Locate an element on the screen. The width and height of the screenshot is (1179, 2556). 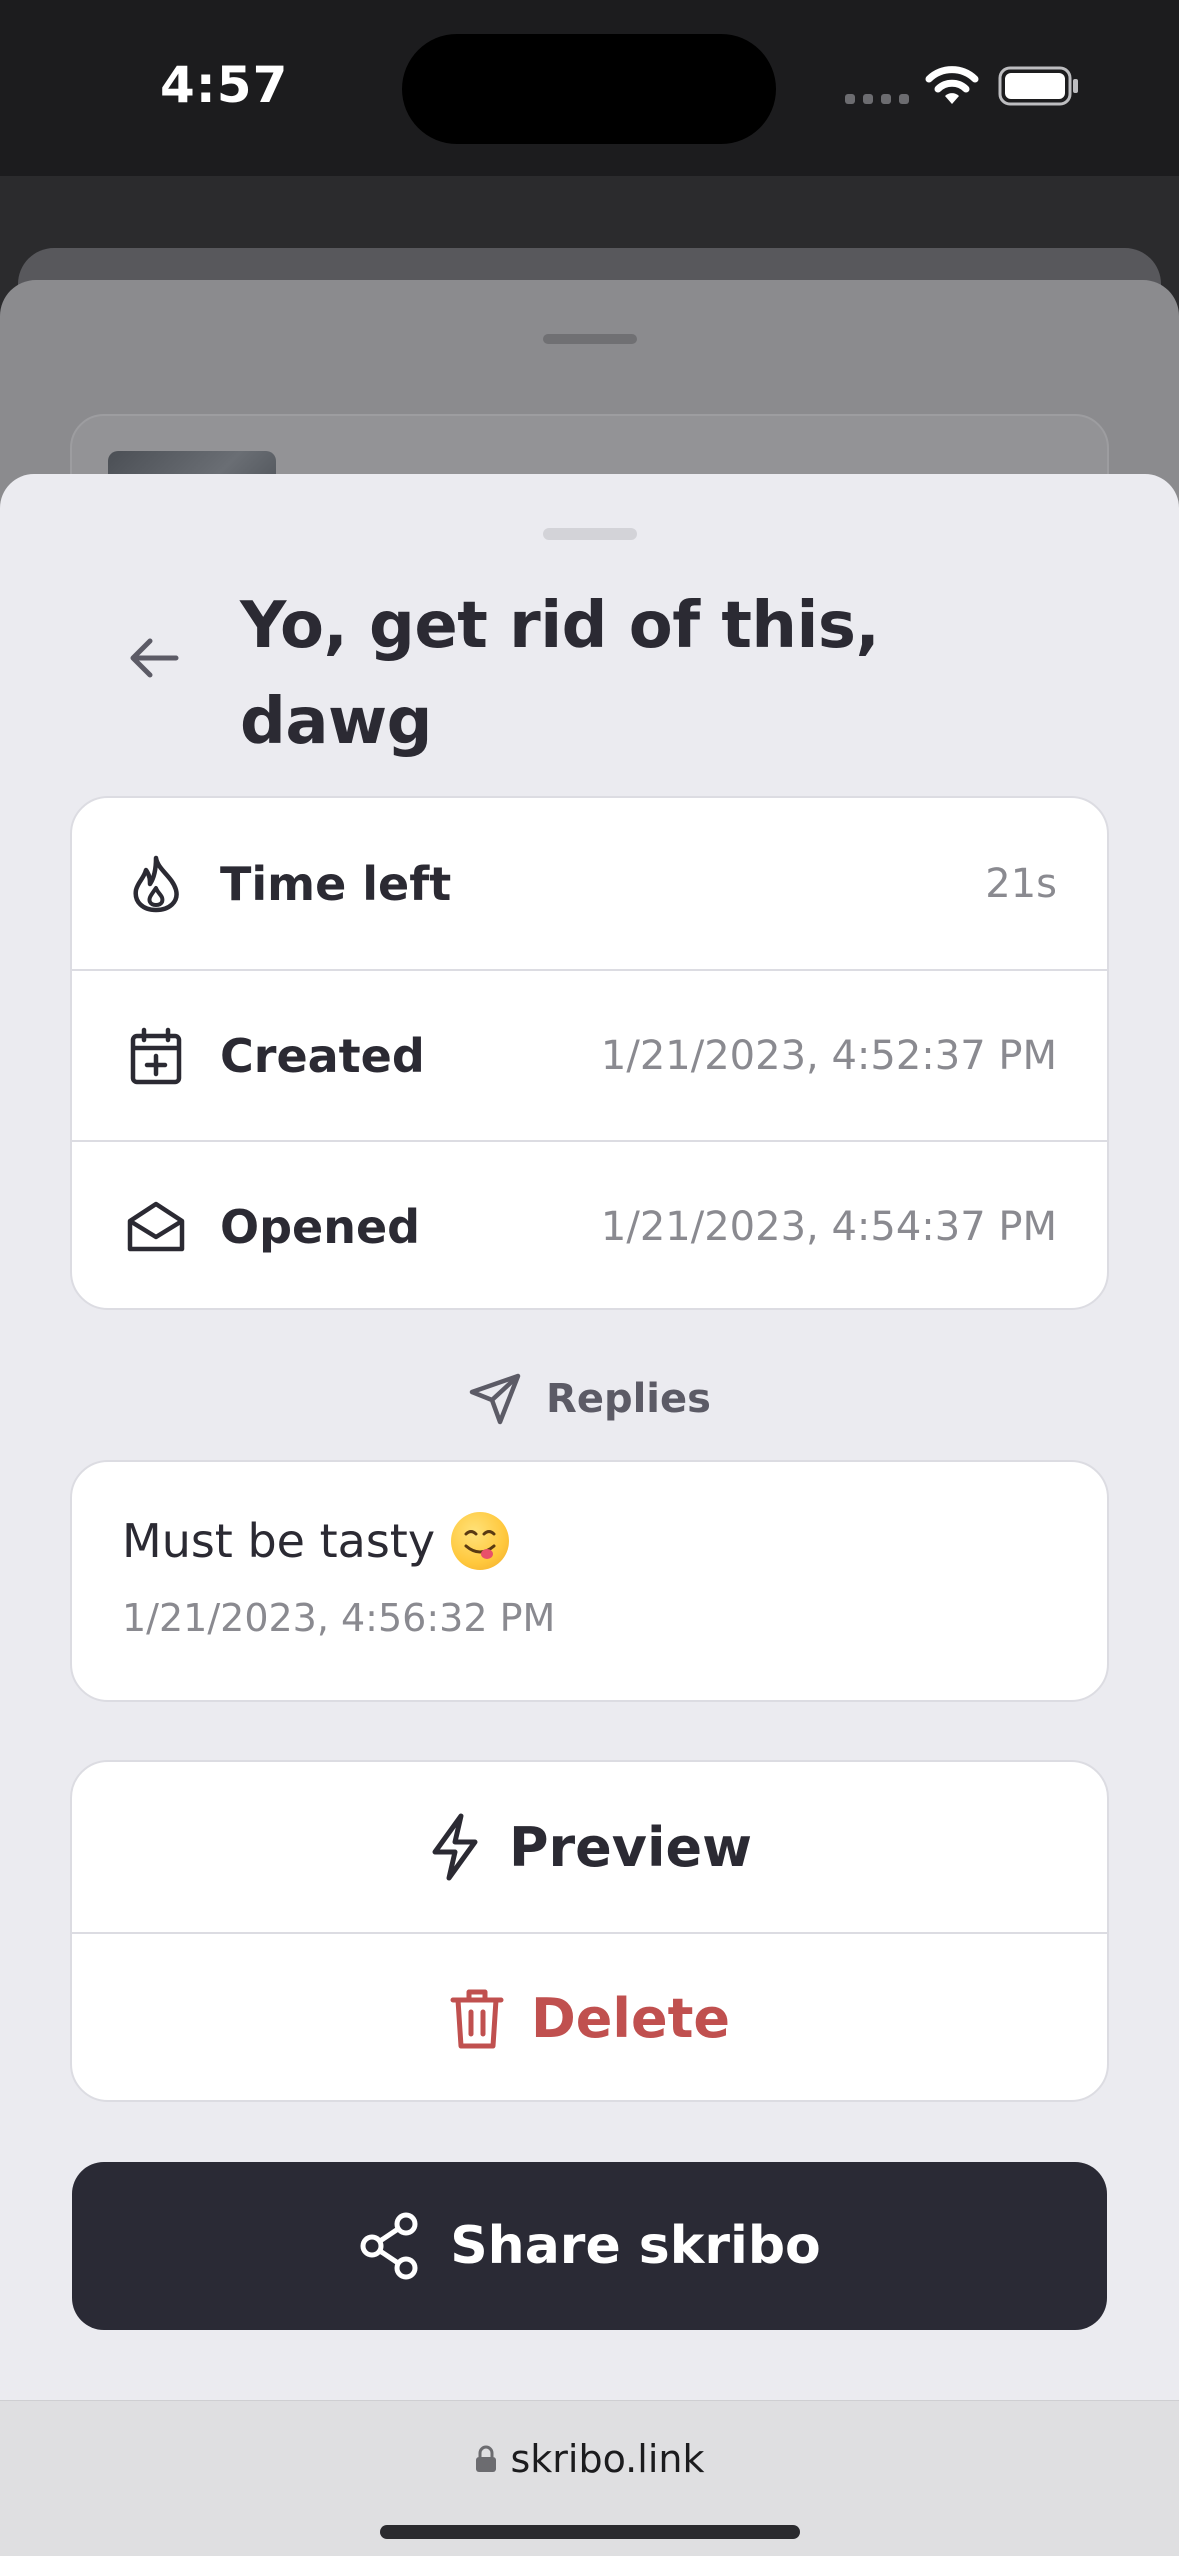
replies-header: Replies is located at coordinates (589, 1399).